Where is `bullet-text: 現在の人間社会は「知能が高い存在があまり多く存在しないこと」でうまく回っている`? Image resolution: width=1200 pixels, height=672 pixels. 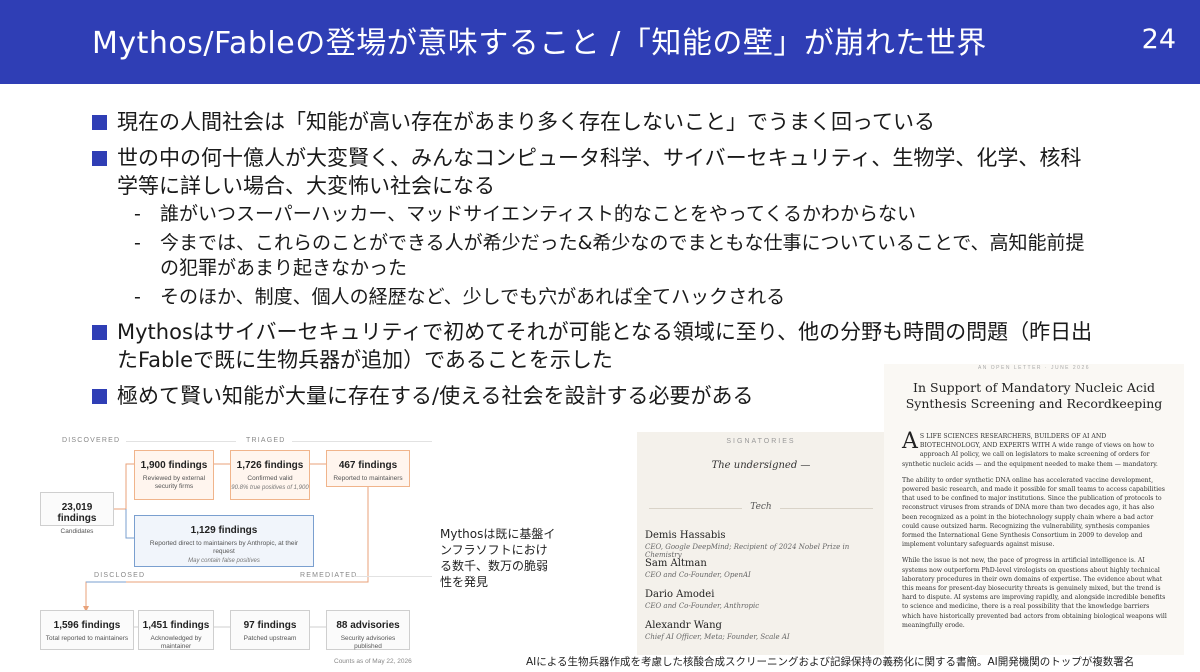 bullet-text: 現在の人間社会は「知能が高い存在があまり多く存在しないこと」でうまく回っている is located at coordinates (526, 122).